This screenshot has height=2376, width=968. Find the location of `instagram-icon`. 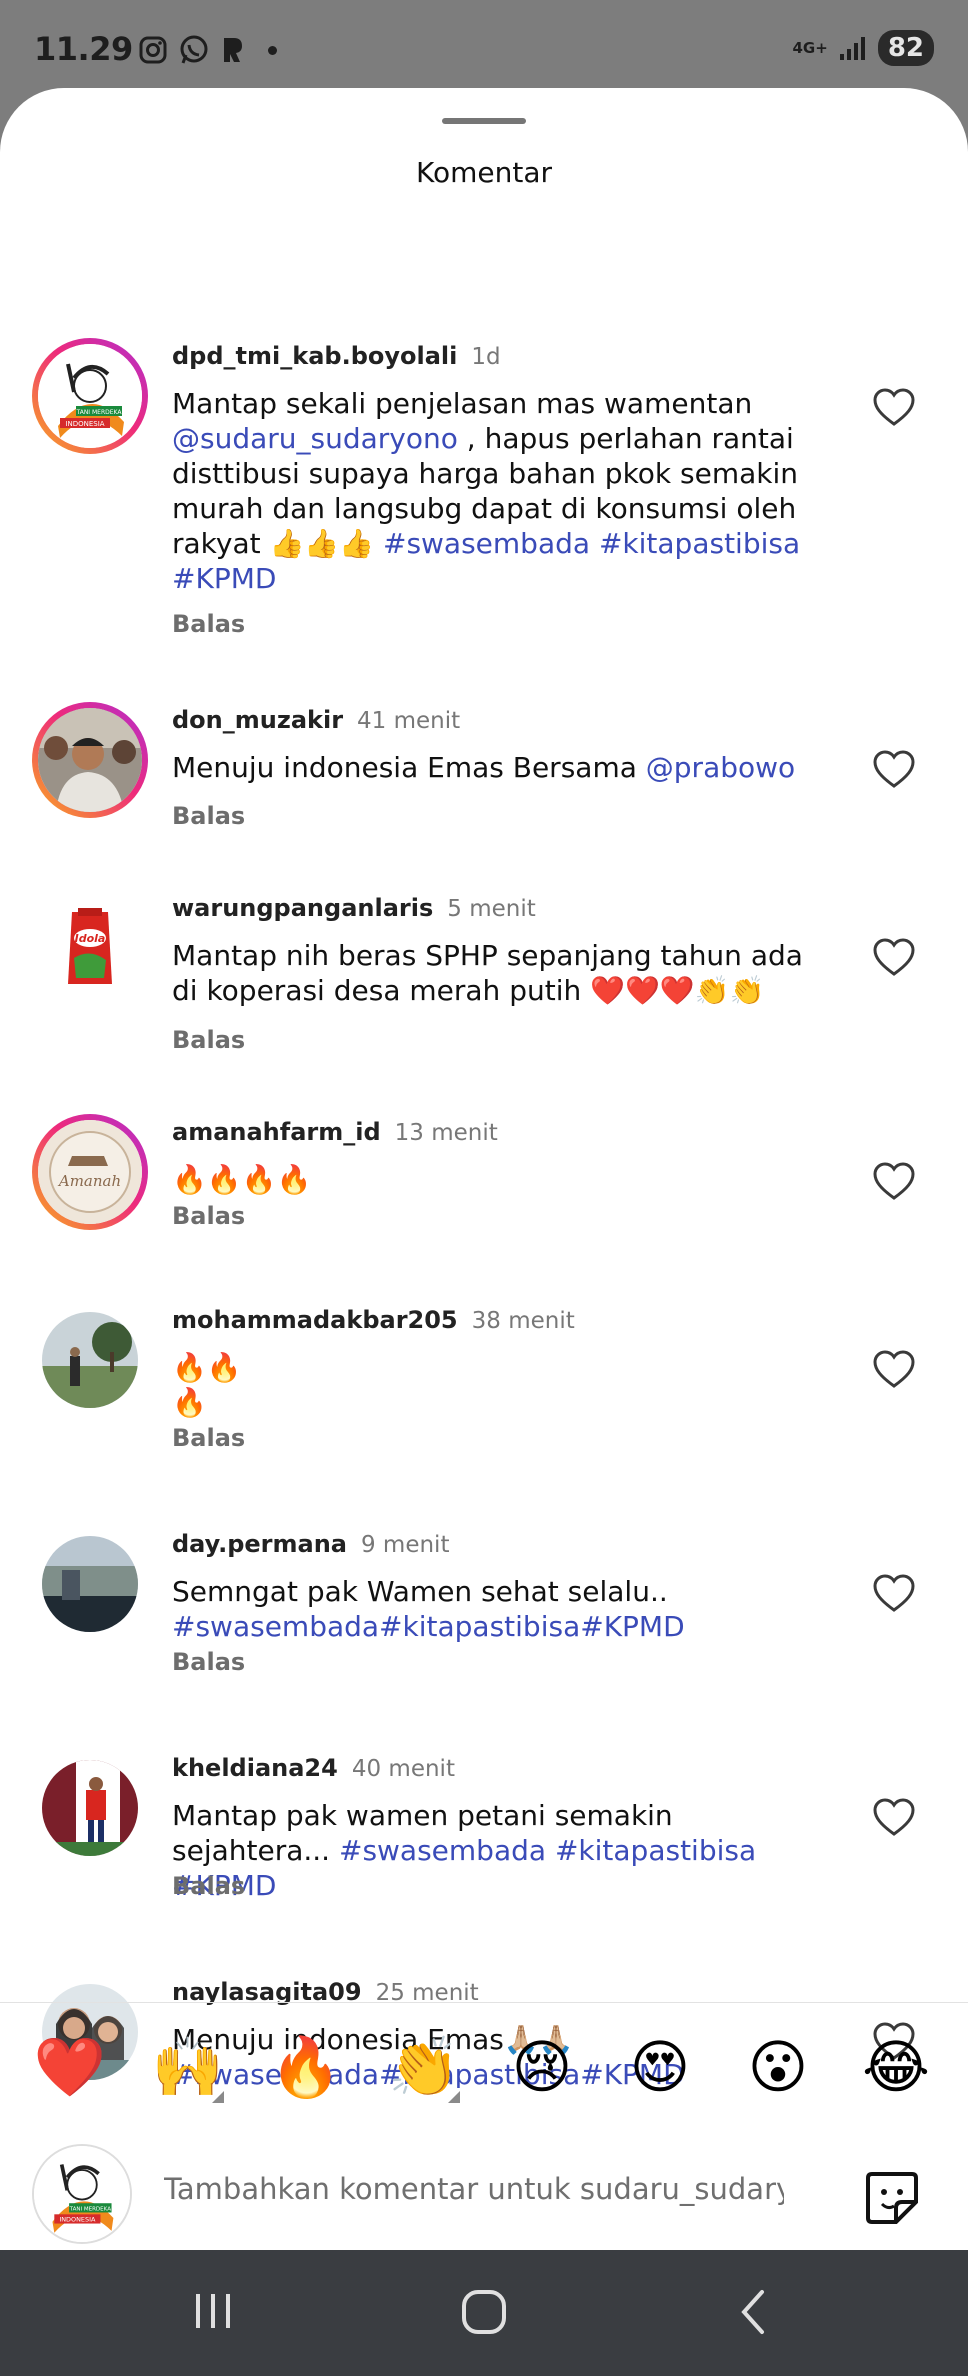

instagram-icon is located at coordinates (153, 50).